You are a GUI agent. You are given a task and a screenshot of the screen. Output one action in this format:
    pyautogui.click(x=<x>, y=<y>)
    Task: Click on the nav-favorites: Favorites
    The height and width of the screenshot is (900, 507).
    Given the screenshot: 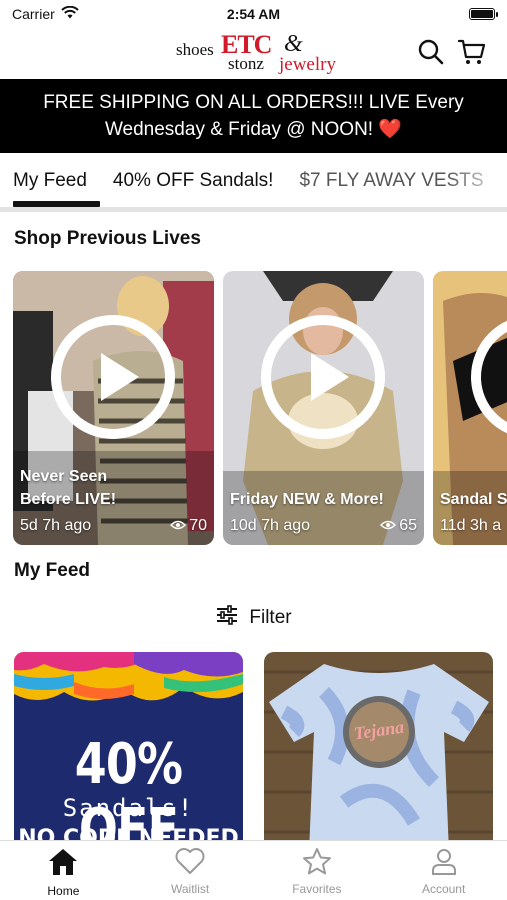 What is the action you would take?
    pyautogui.click(x=317, y=870)
    